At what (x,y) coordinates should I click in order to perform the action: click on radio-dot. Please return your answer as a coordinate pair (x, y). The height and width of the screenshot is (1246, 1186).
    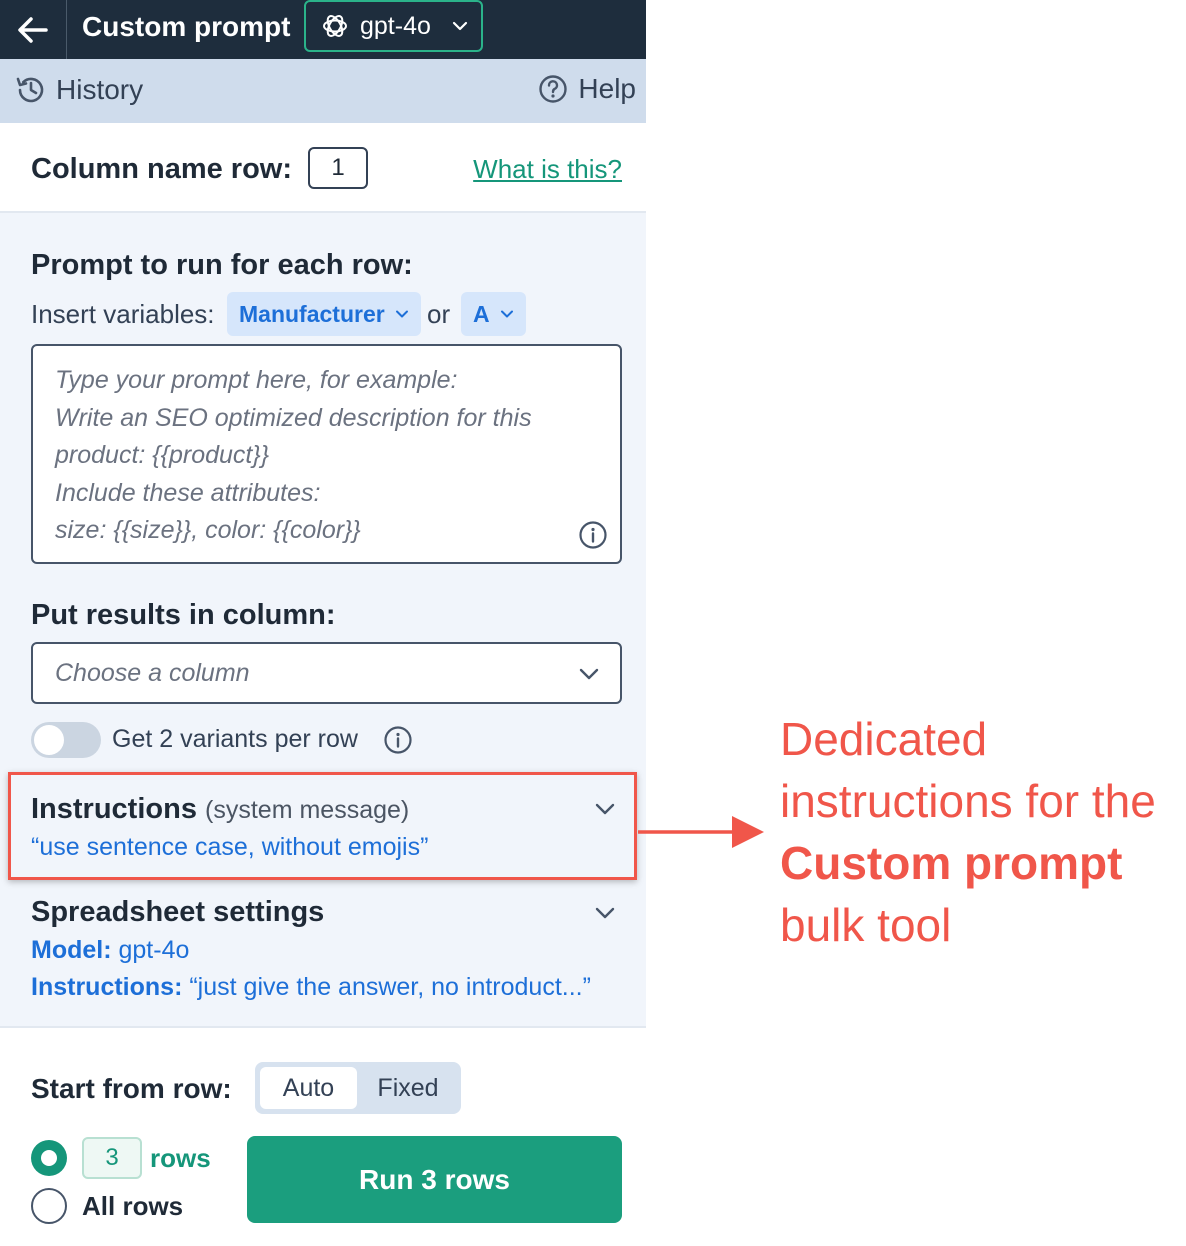
    Looking at the image, I should click on (49, 1158).